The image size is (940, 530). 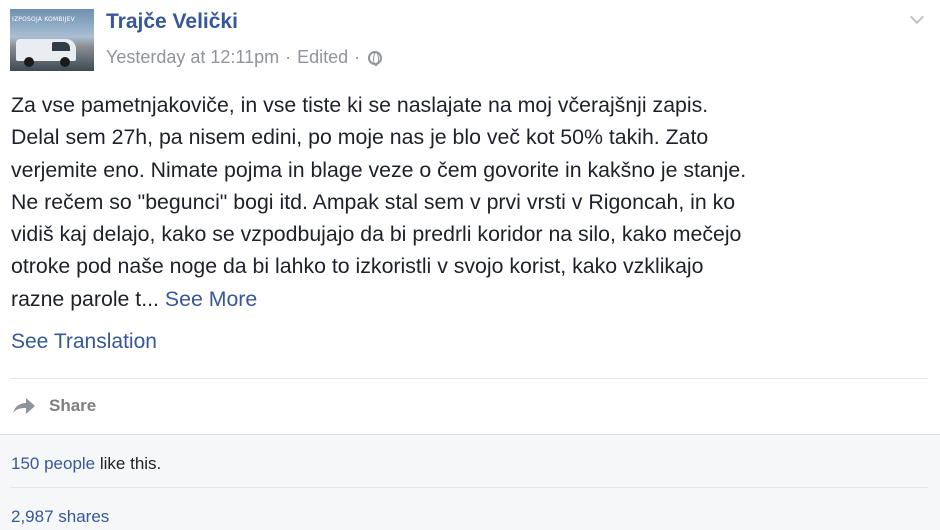 I want to click on likes-summary: 150 people like this., so click(x=86, y=464).